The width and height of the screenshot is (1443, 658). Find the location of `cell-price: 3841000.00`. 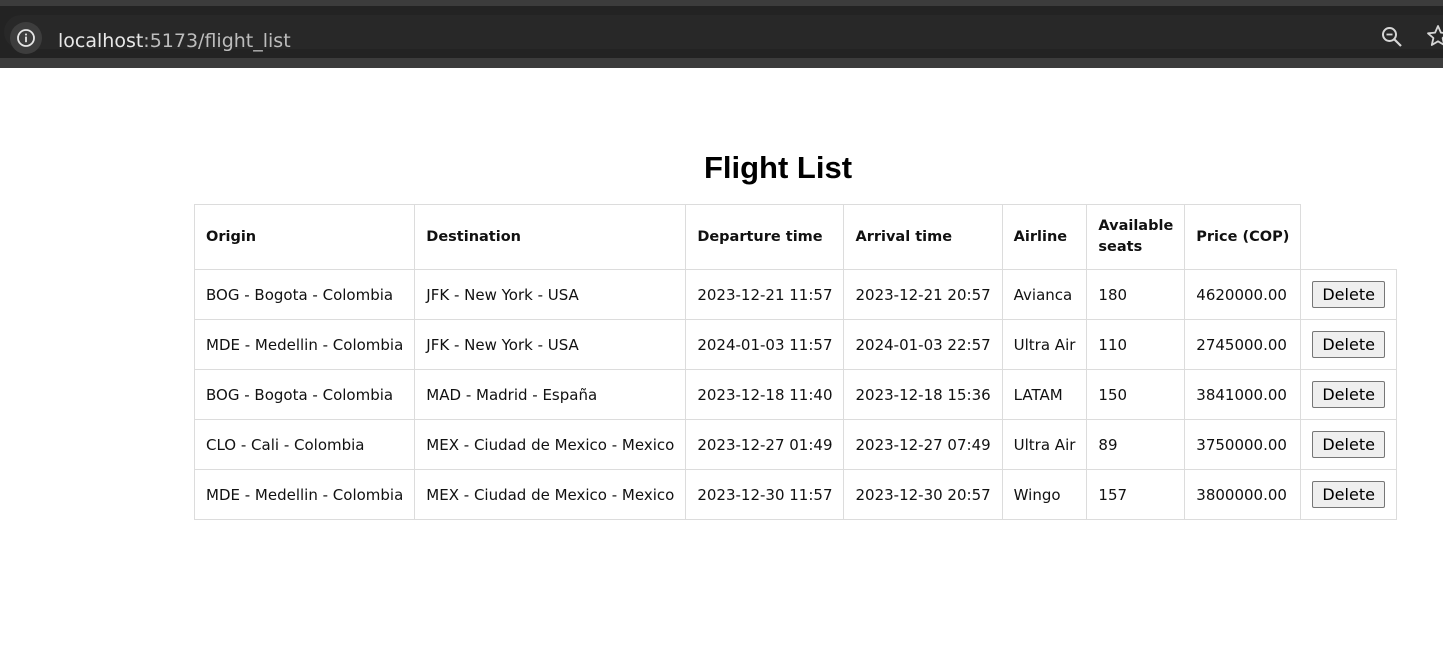

cell-price: 3841000.00 is located at coordinates (1243, 394).